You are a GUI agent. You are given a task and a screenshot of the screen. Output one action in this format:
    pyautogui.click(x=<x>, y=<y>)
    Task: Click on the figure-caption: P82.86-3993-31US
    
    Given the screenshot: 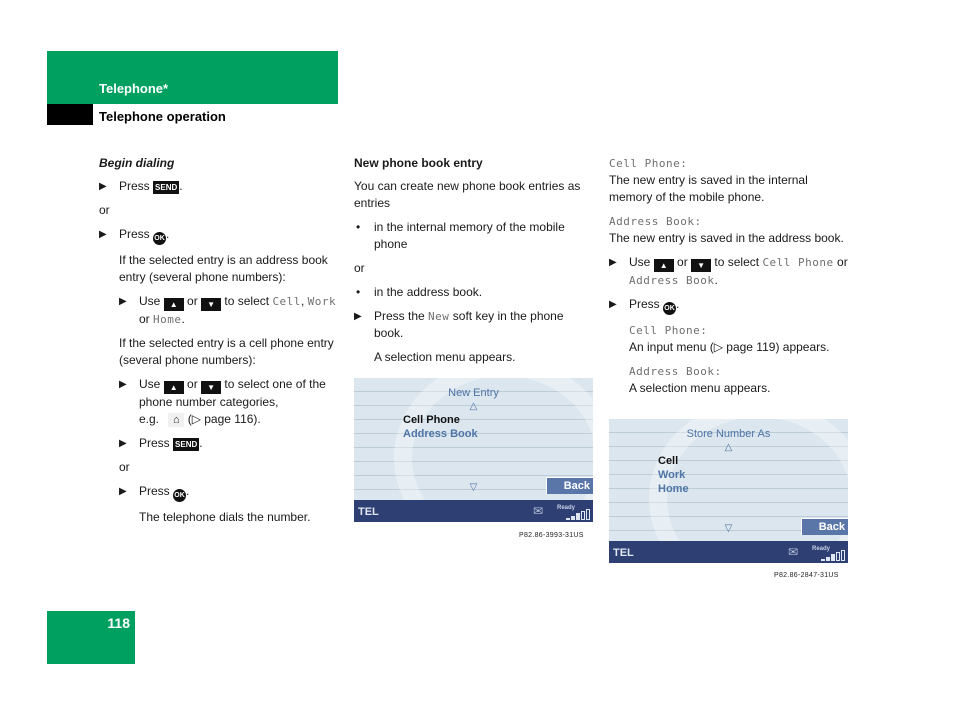 What is the action you would take?
    pyautogui.click(x=551, y=535)
    